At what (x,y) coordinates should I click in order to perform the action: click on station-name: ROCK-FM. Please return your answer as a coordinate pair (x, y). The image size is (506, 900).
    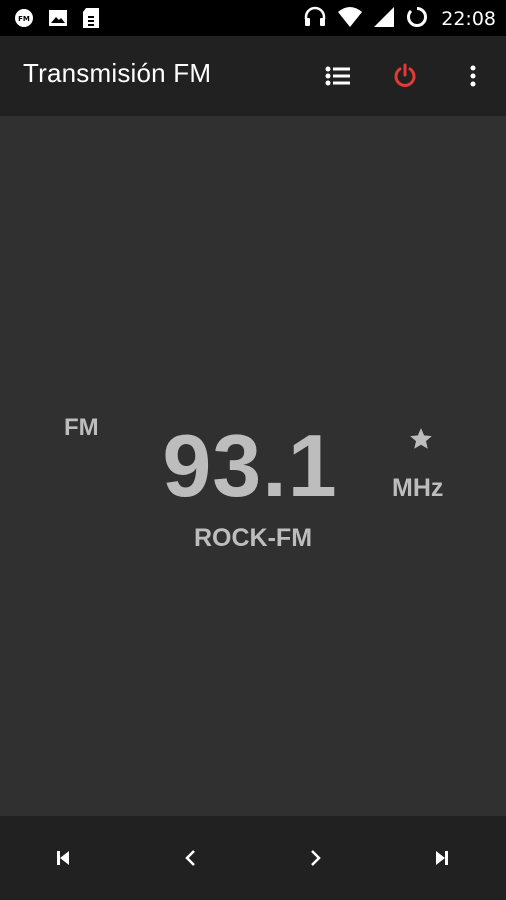
    Looking at the image, I should click on (253, 538).